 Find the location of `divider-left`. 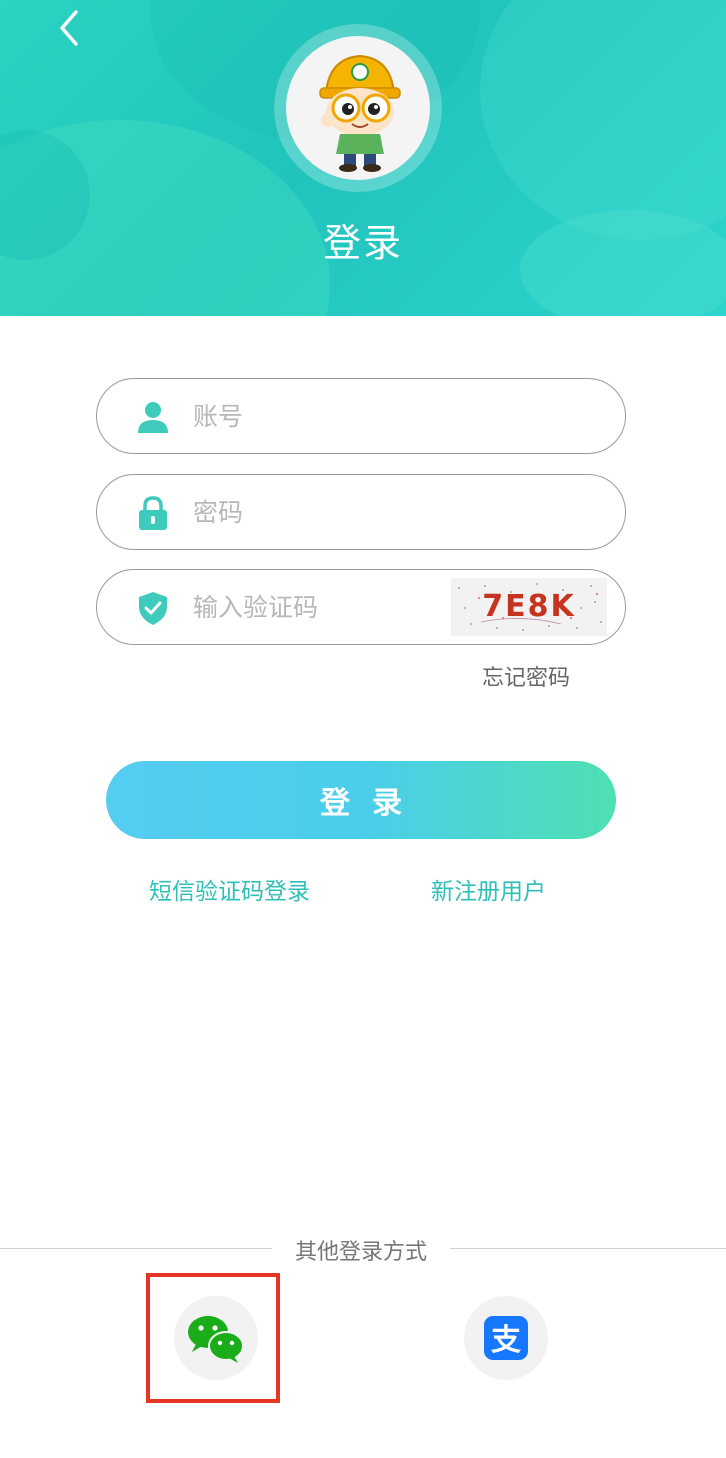

divider-left is located at coordinates (136, 1248).